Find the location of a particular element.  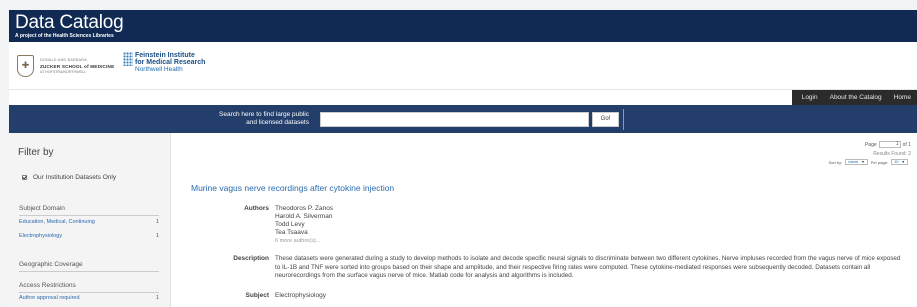

author-name: Todd Levy is located at coordinates (290, 224).